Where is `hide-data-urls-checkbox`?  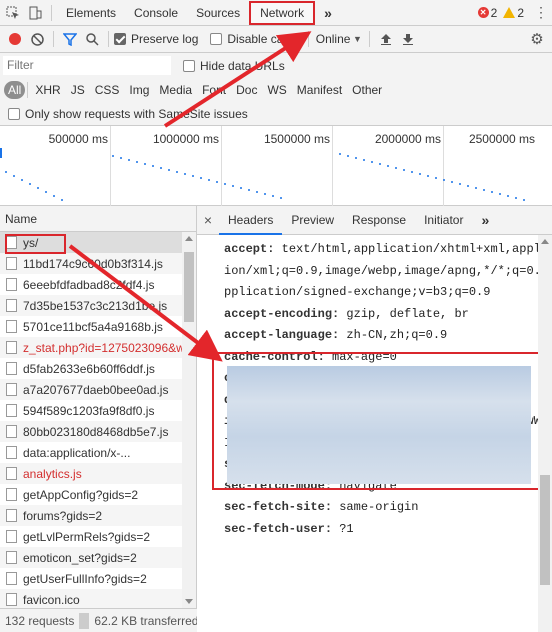 hide-data-urls-checkbox is located at coordinates (189, 65).